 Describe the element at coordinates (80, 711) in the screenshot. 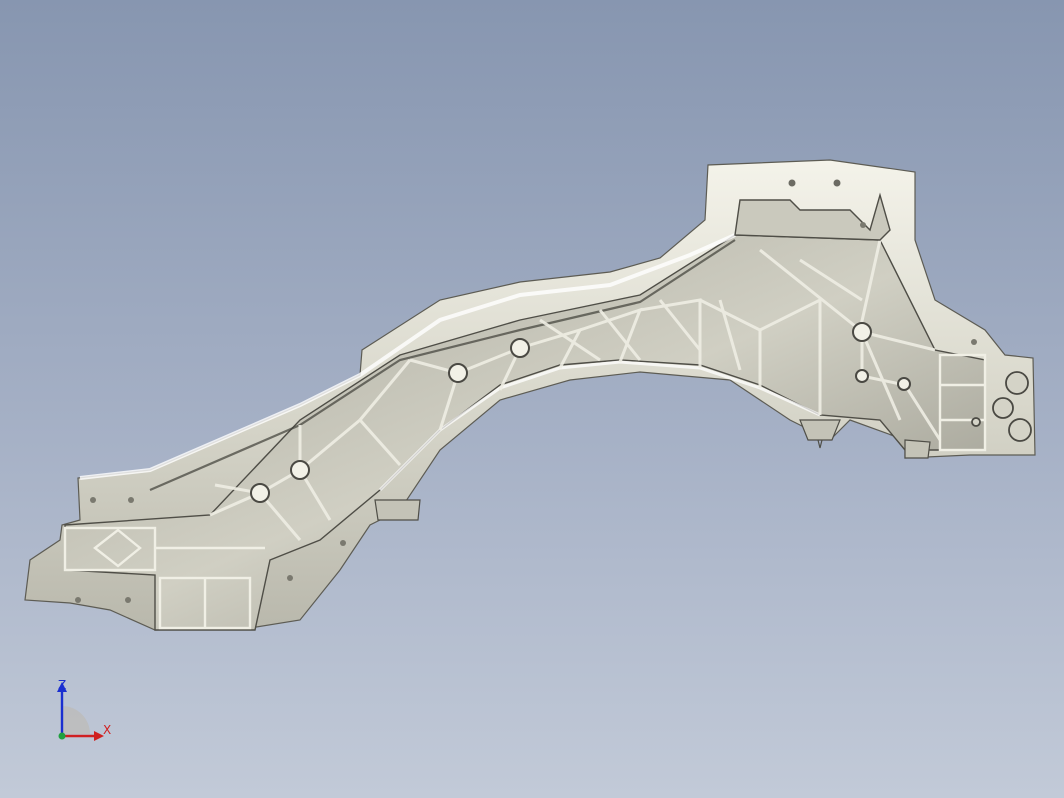

I see `triad-axes` at that location.